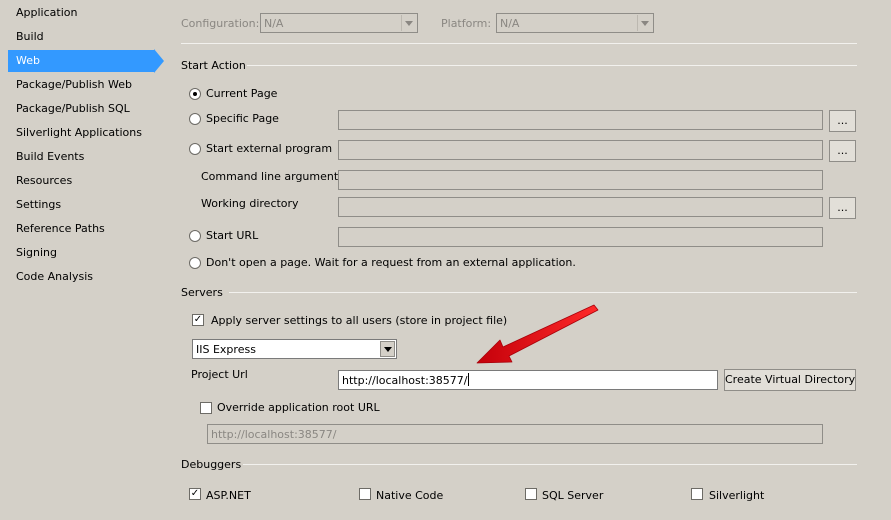 Image resolution: width=891 pixels, height=520 pixels. I want to click on sql-server-label: SQL Server, so click(572, 496).